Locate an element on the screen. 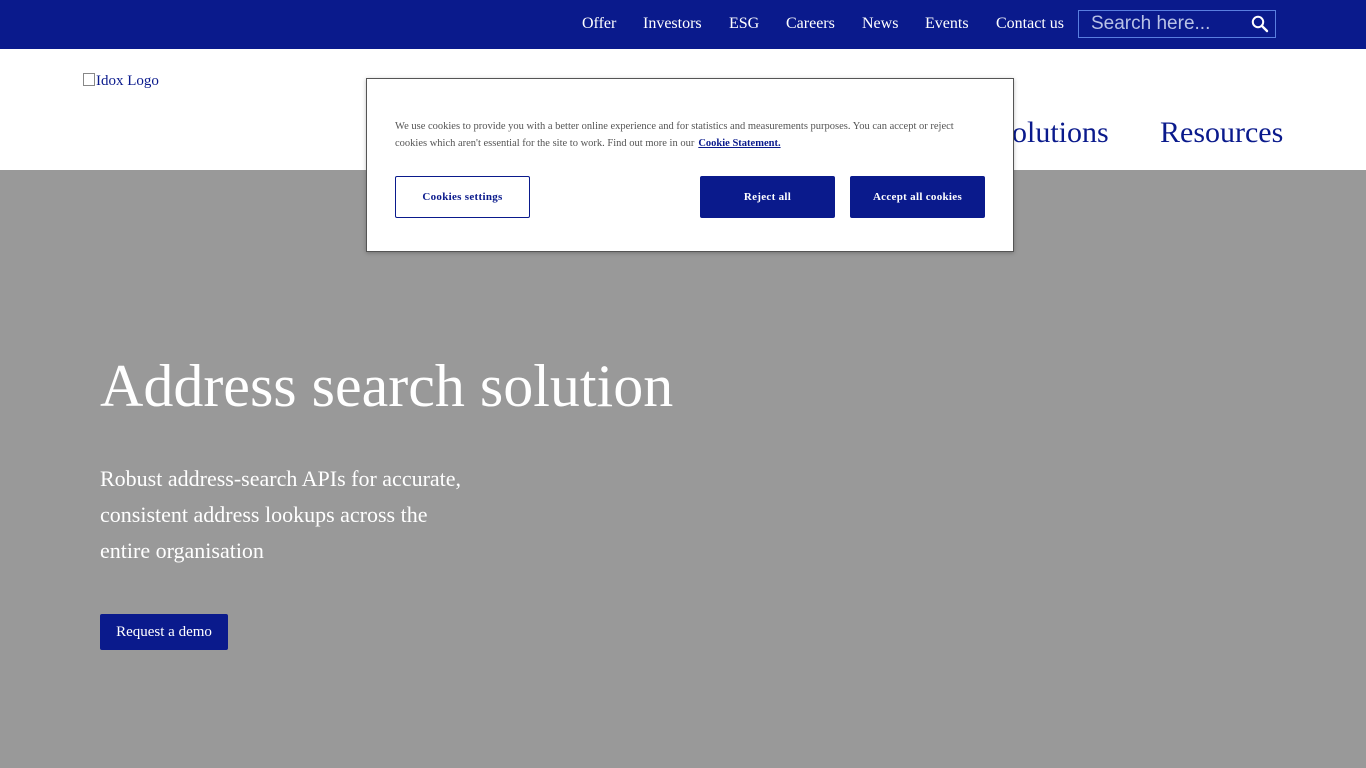 This screenshot has height=768, width=1366. util-link-news: News is located at coordinates (880, 24).